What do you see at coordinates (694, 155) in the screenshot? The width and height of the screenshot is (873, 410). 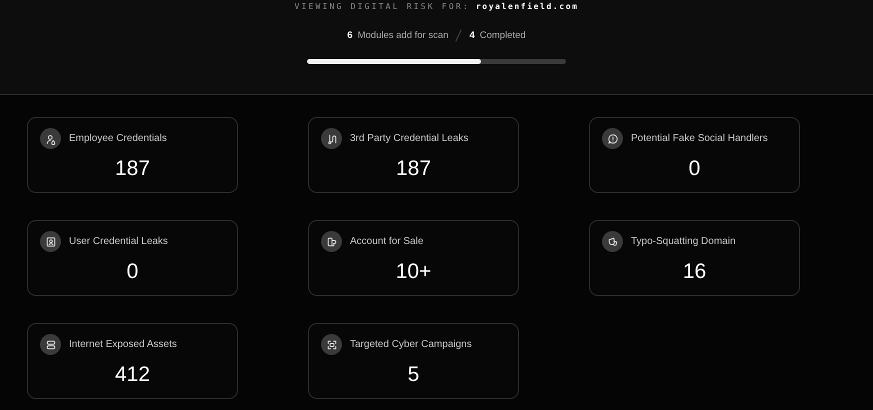 I see `stat-card: Potential Fake Social Handlers 0` at bounding box center [694, 155].